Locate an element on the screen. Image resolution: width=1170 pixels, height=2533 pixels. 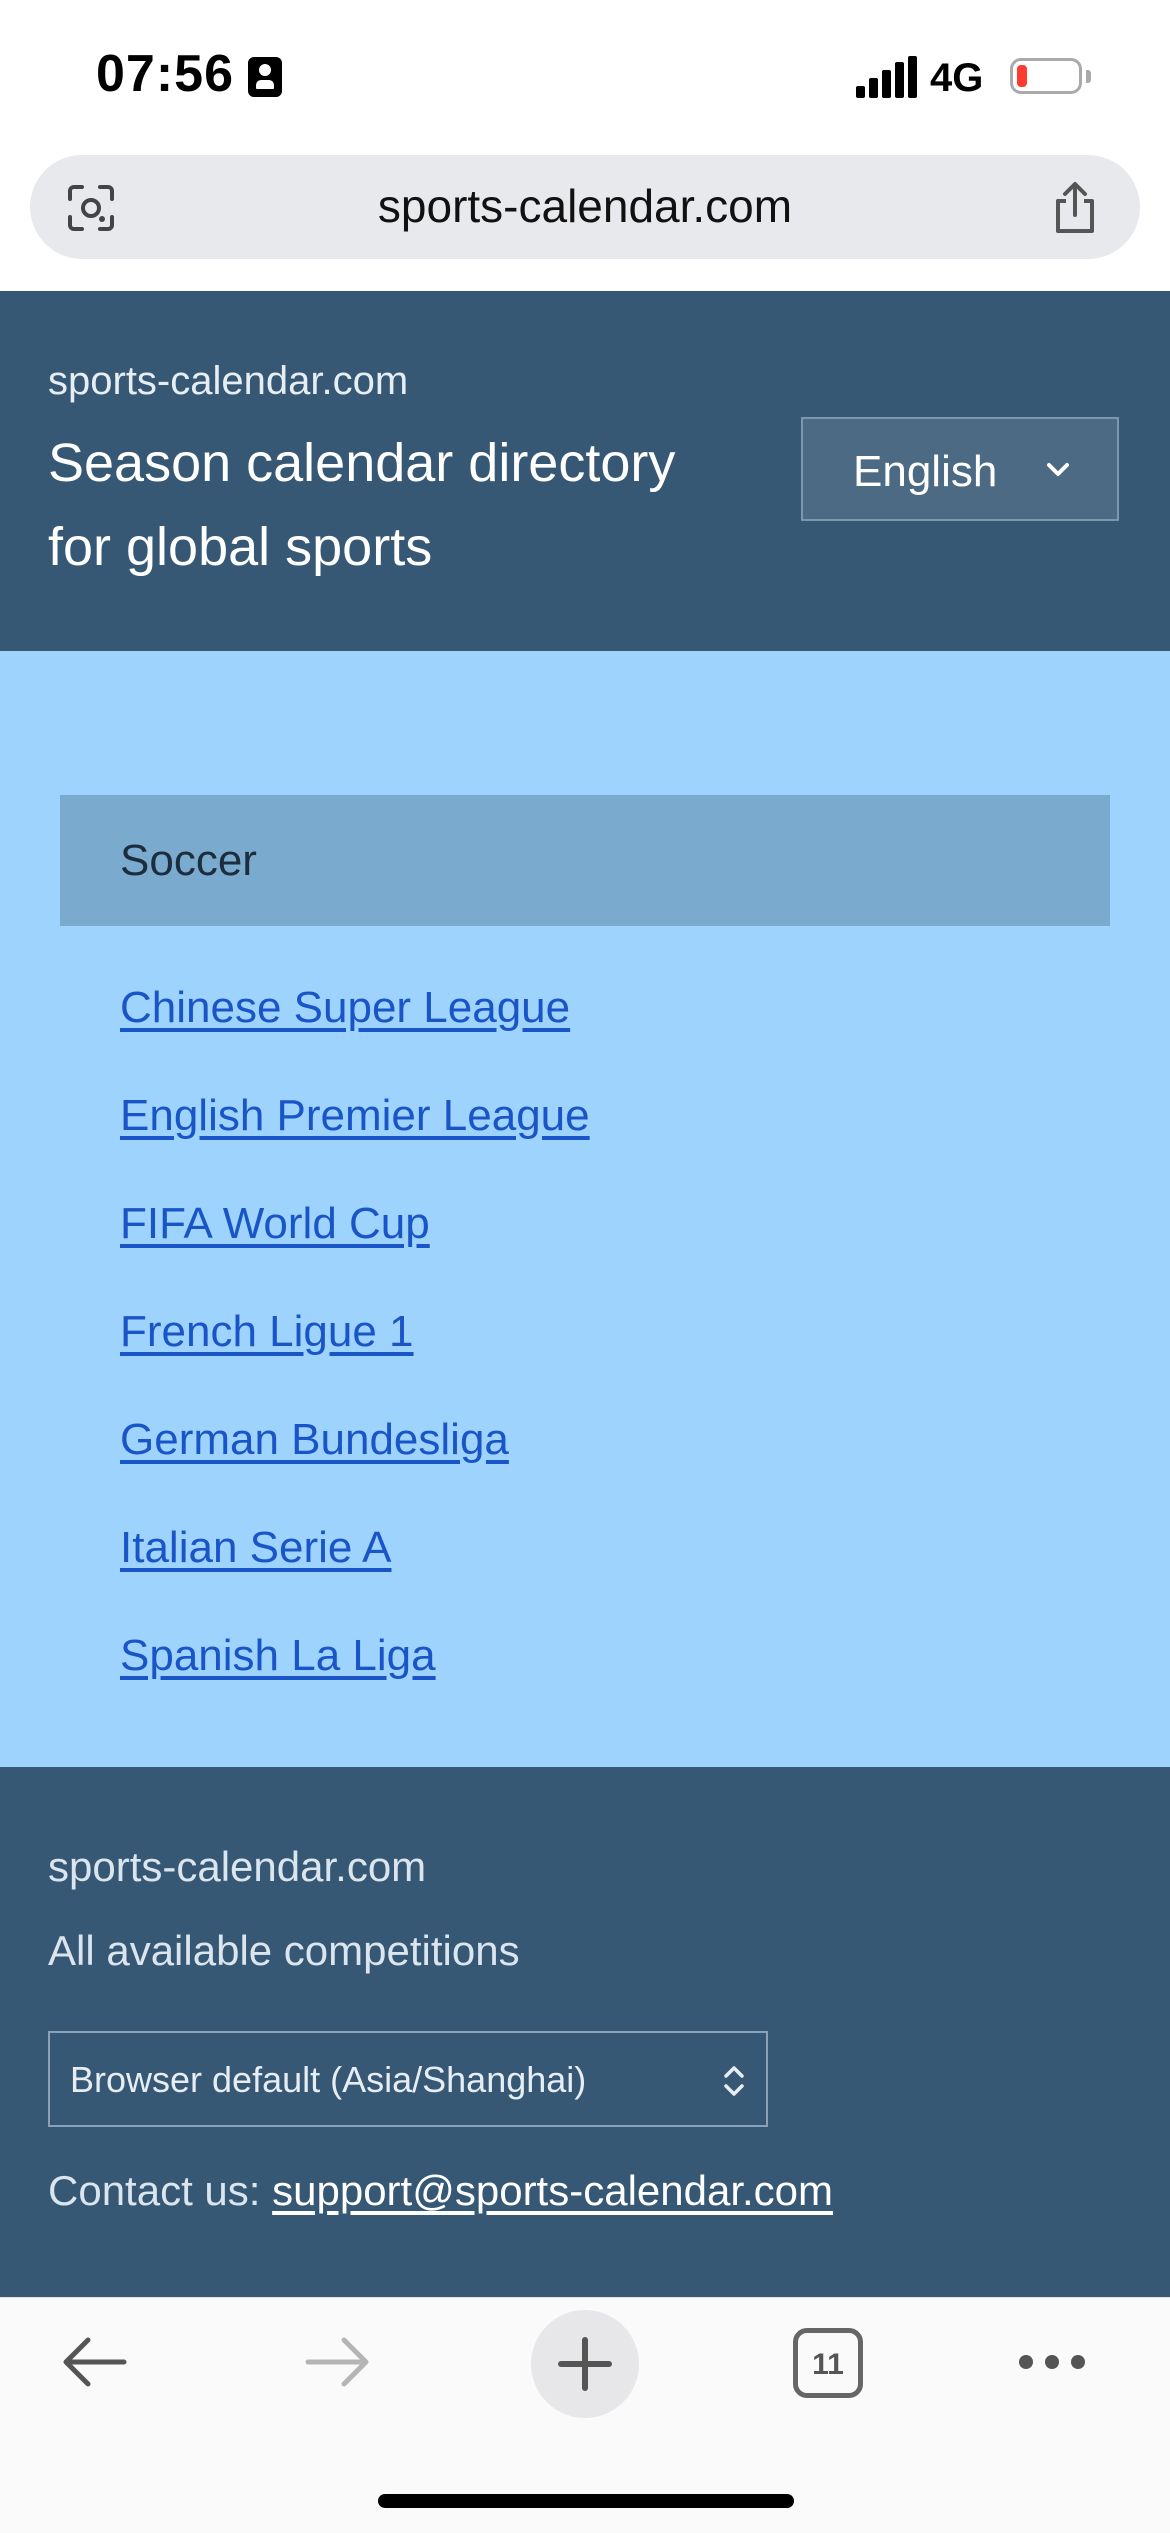
tabs-button: 11 is located at coordinates (828, 2363).